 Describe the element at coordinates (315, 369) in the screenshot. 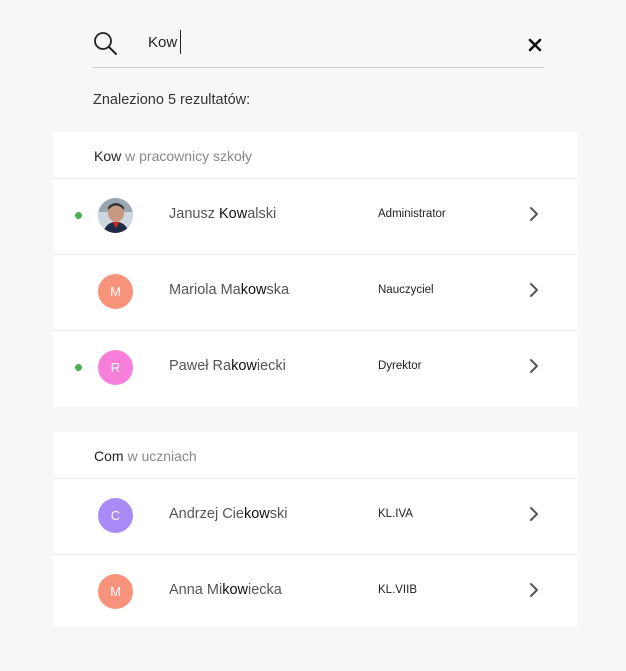

I see `list-item: R Paweł Rakowiecki Dyrektor` at that location.